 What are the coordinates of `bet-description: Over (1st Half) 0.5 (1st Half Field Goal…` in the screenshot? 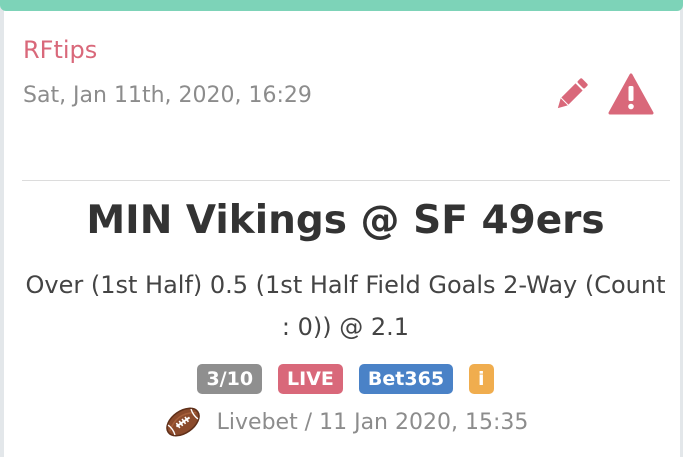 It's located at (345, 306).